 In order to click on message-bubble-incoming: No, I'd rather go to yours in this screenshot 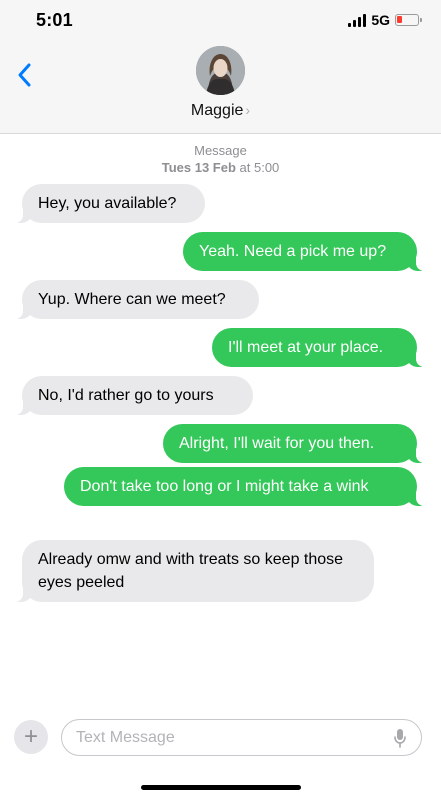, I will do `click(133, 395)`.